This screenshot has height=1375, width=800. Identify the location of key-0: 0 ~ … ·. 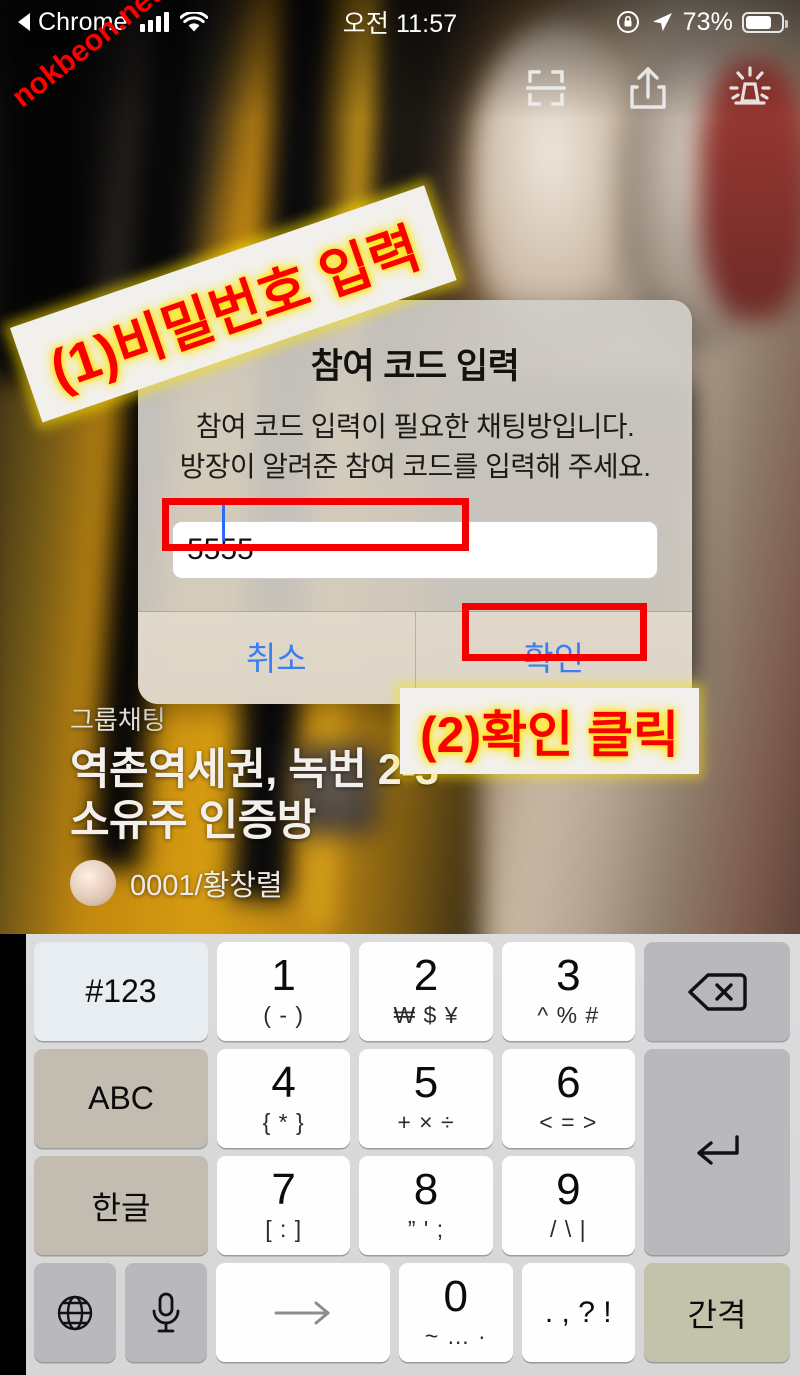
(456, 1312).